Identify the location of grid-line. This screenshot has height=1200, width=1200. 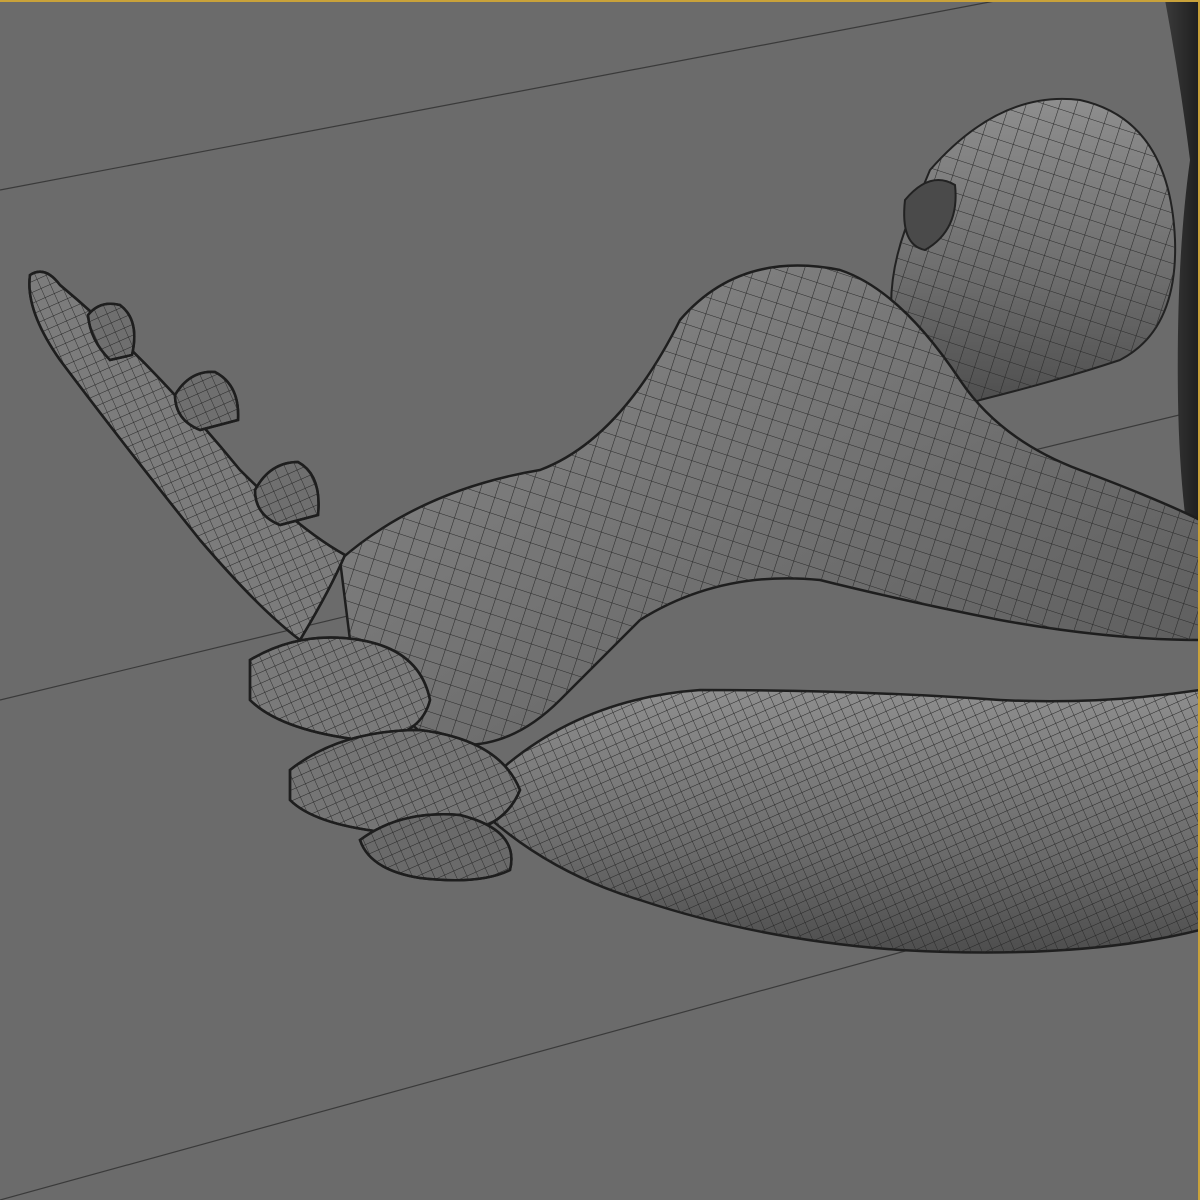
(500, 95).